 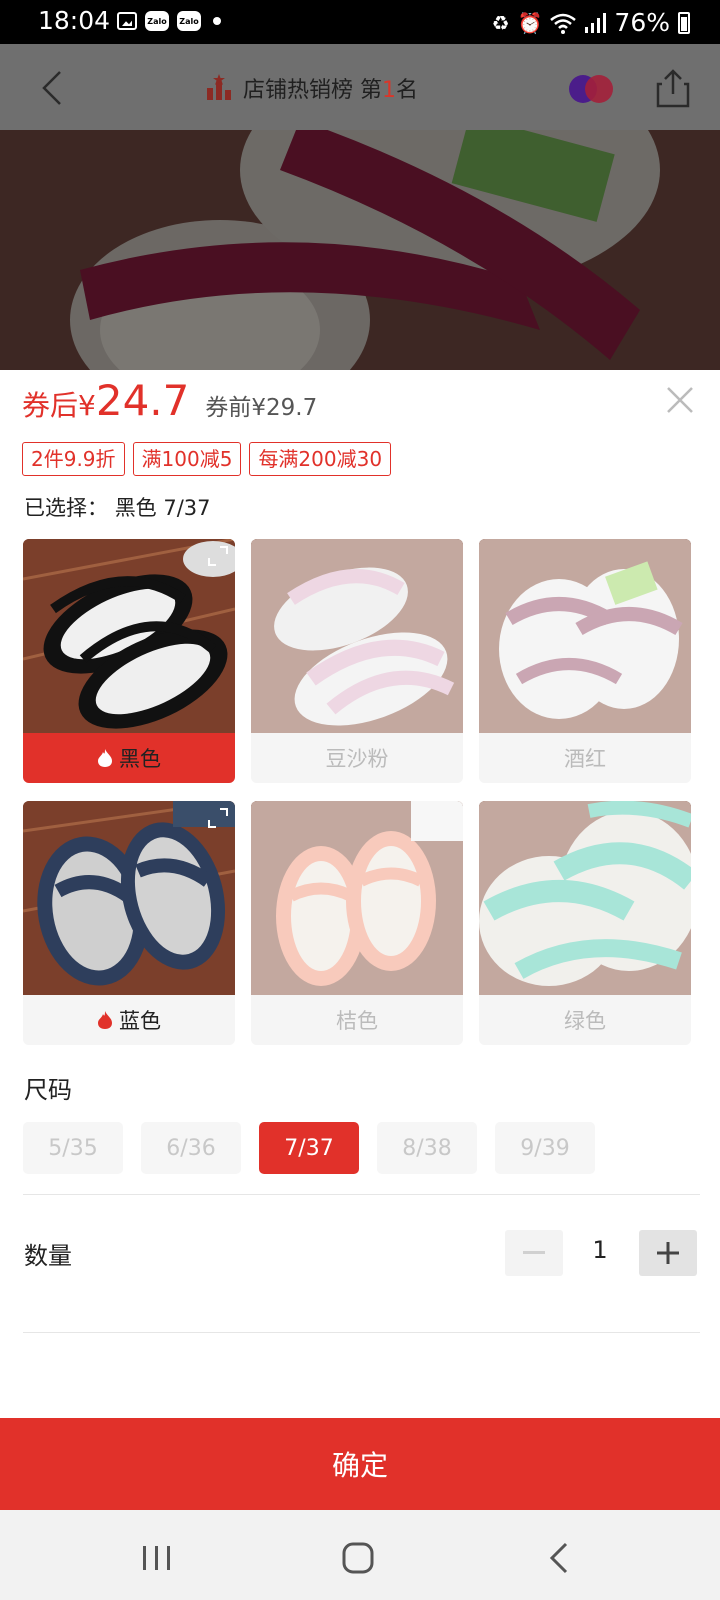 What do you see at coordinates (48, 1256) in the screenshot?
I see `quantity-label: 数量` at bounding box center [48, 1256].